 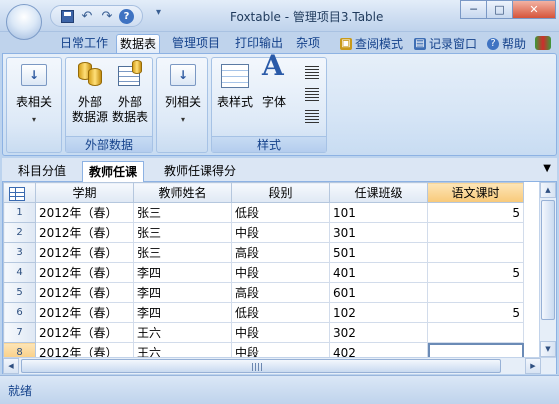 I want to click on cell-class: 102, so click(x=378, y=312).